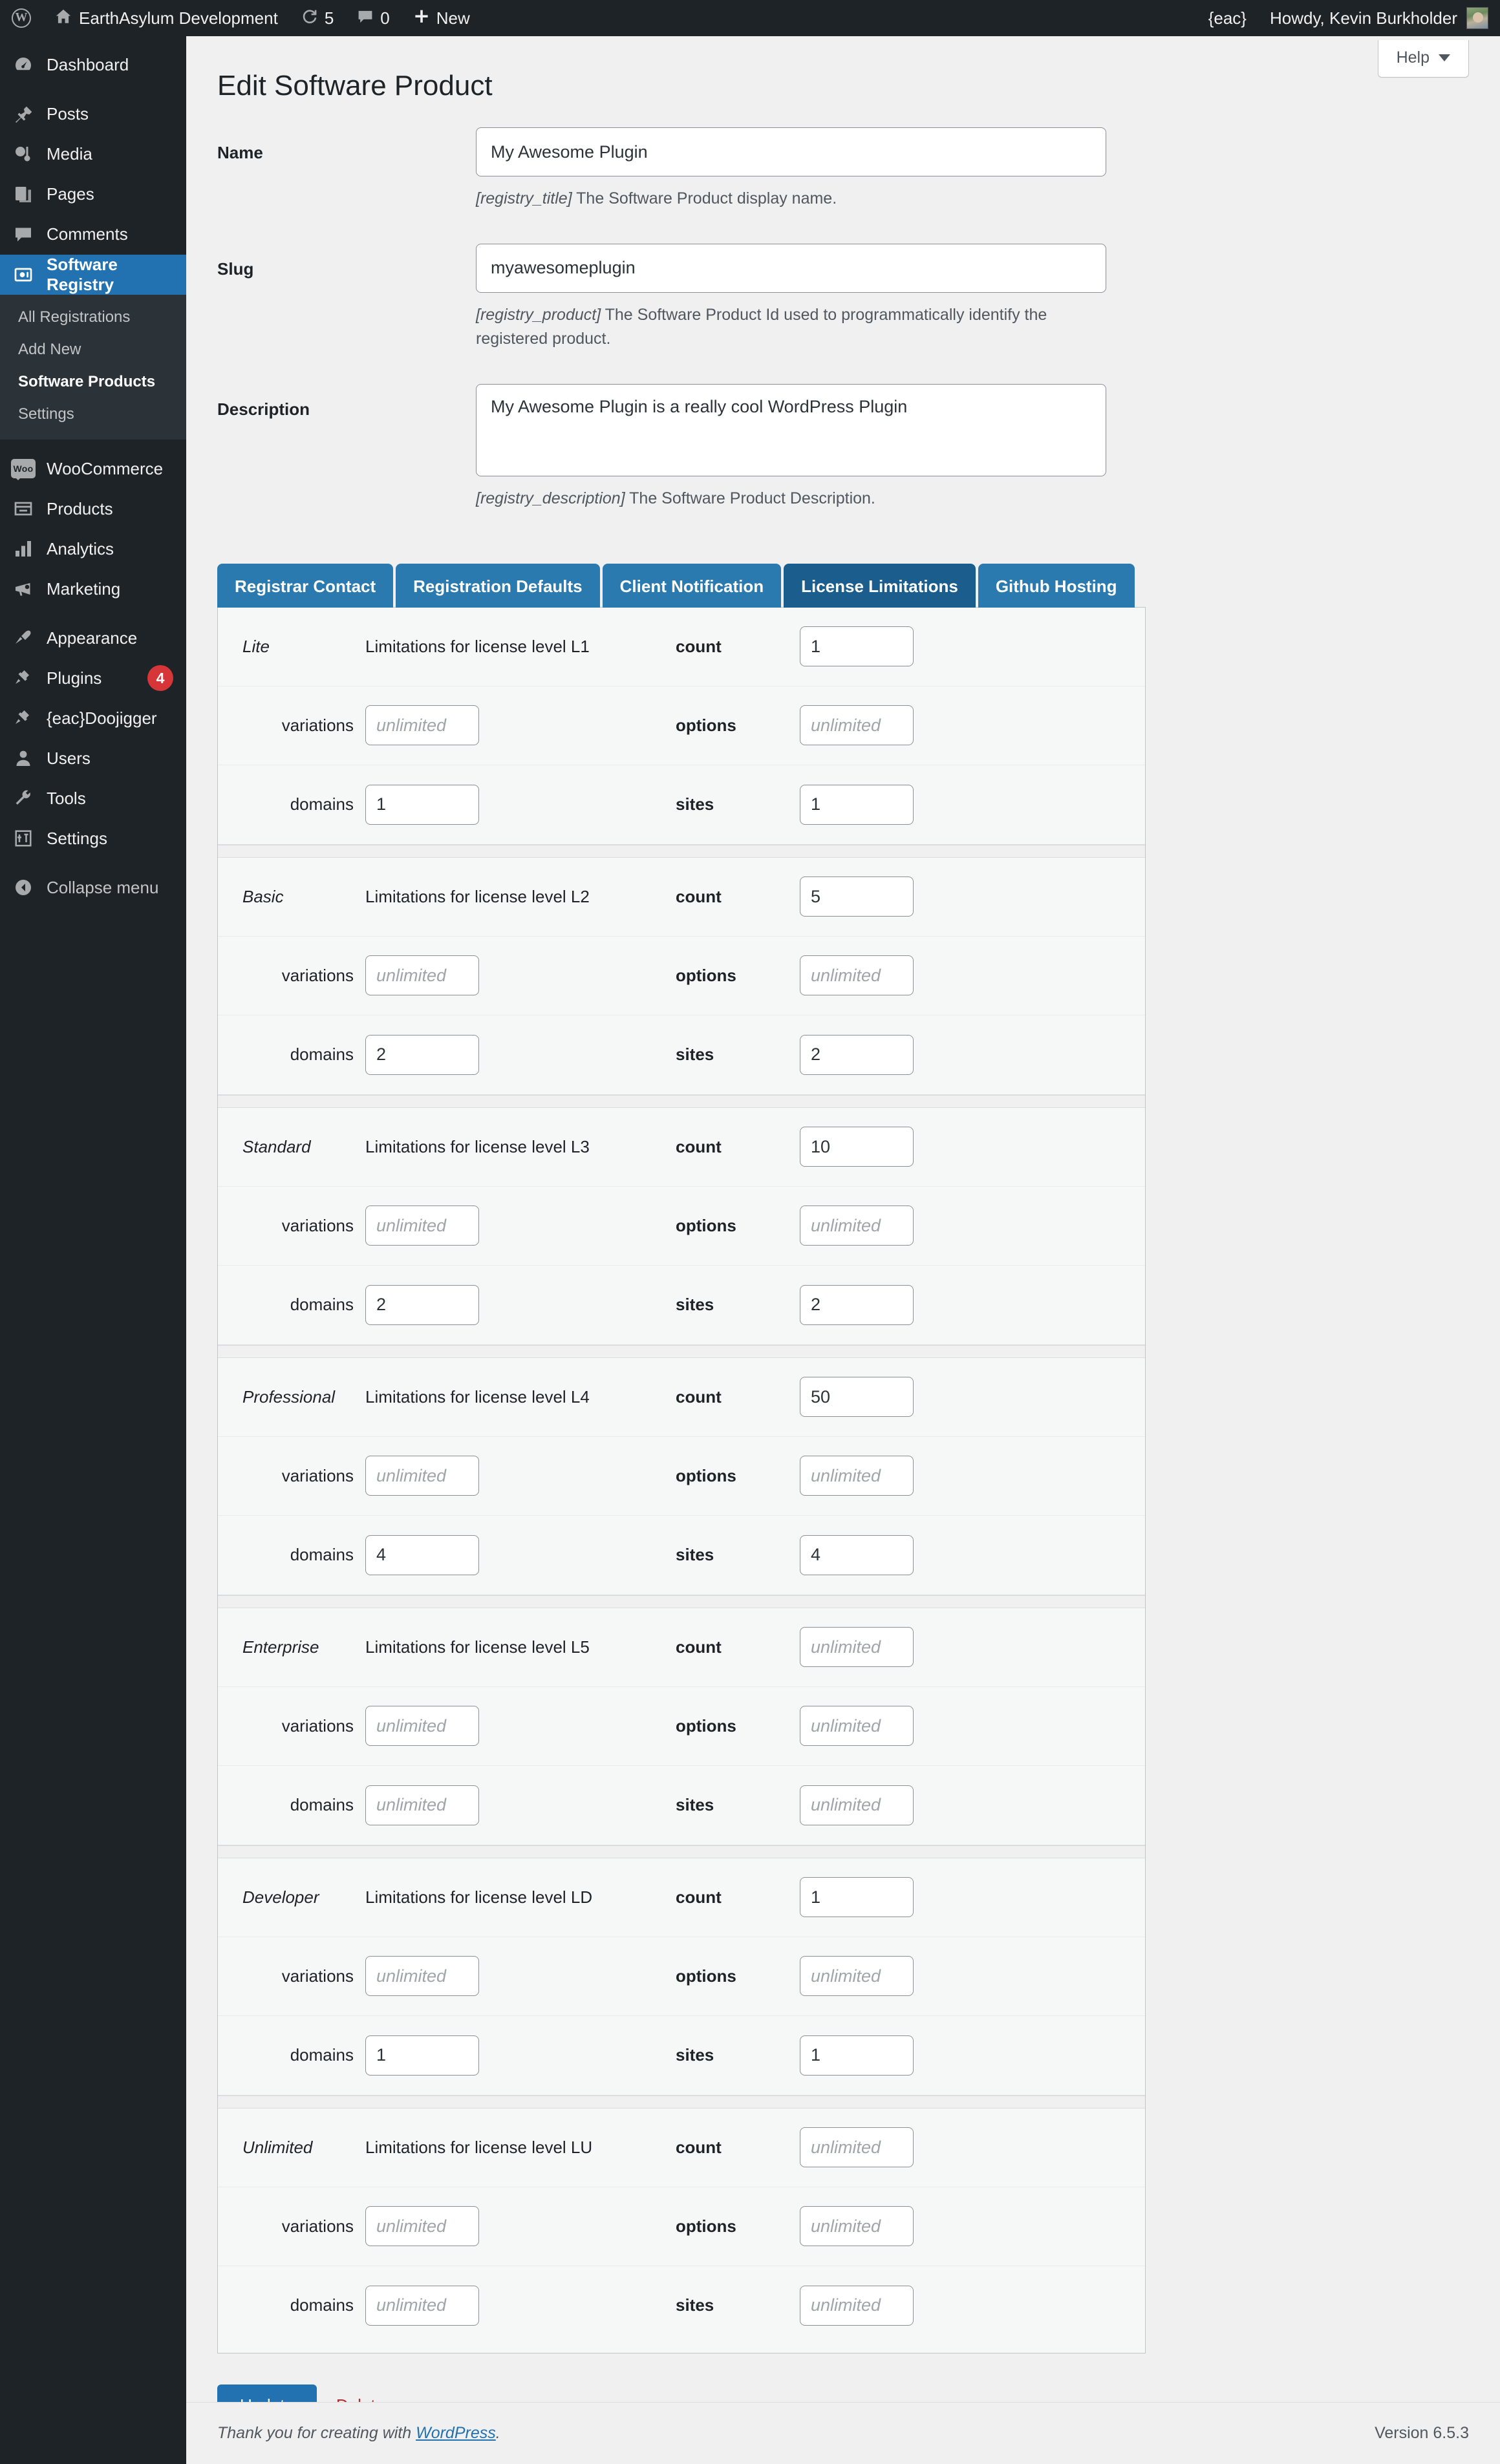 The height and width of the screenshot is (2464, 1500). I want to click on sidebar-item-analytics: Analytics, so click(93, 549).